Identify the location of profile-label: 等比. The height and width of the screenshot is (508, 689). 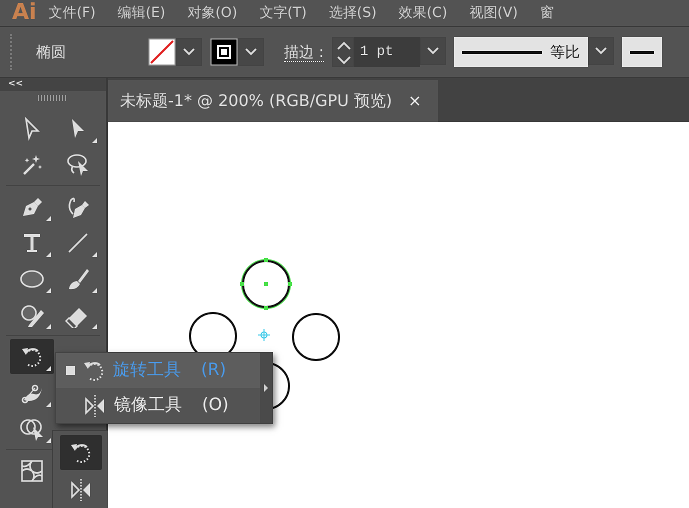
(565, 52).